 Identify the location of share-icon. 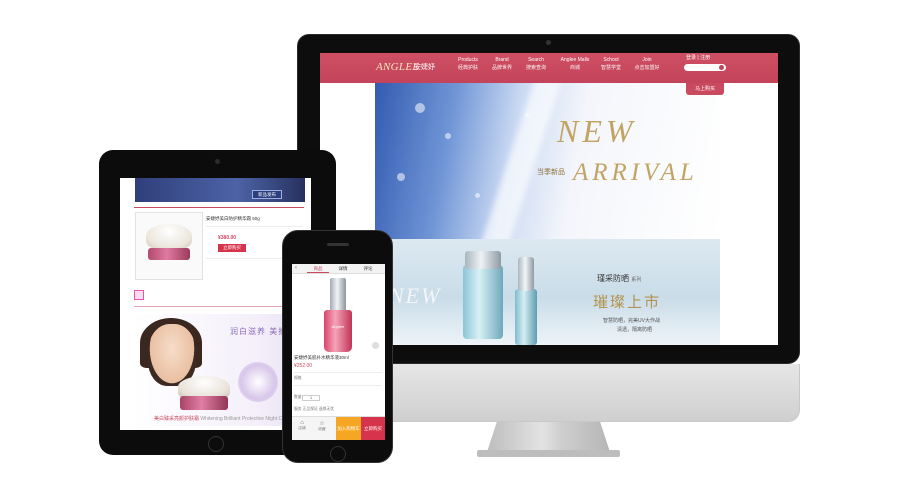
(375, 345).